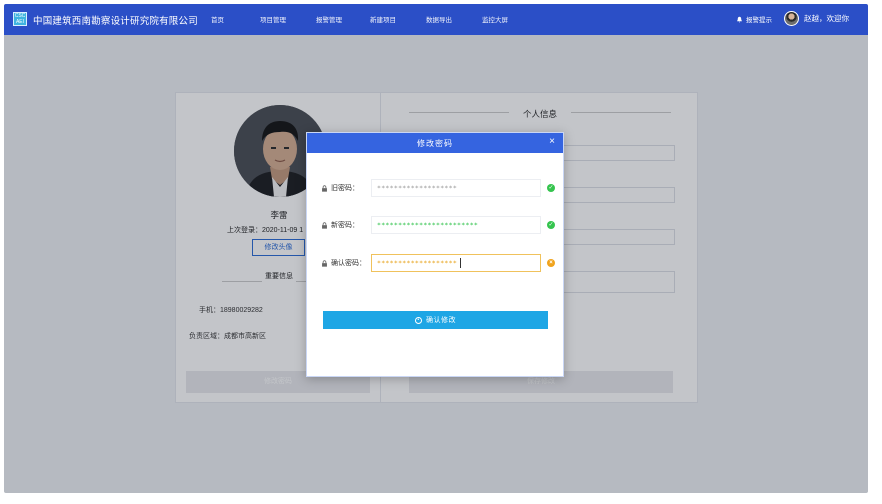 The height and width of the screenshot is (504, 882). Describe the element at coordinates (343, 263) in the screenshot. I see `confirm-password-label: 确认密码：` at that location.